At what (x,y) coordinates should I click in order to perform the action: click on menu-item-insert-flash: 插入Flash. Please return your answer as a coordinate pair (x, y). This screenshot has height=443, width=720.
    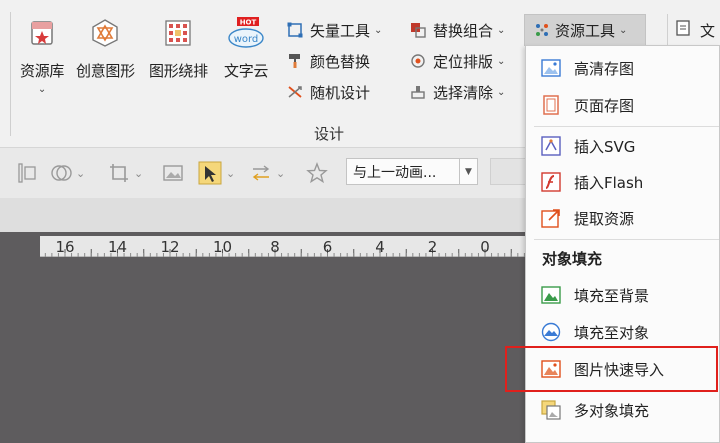
    Looking at the image, I should click on (623, 182).